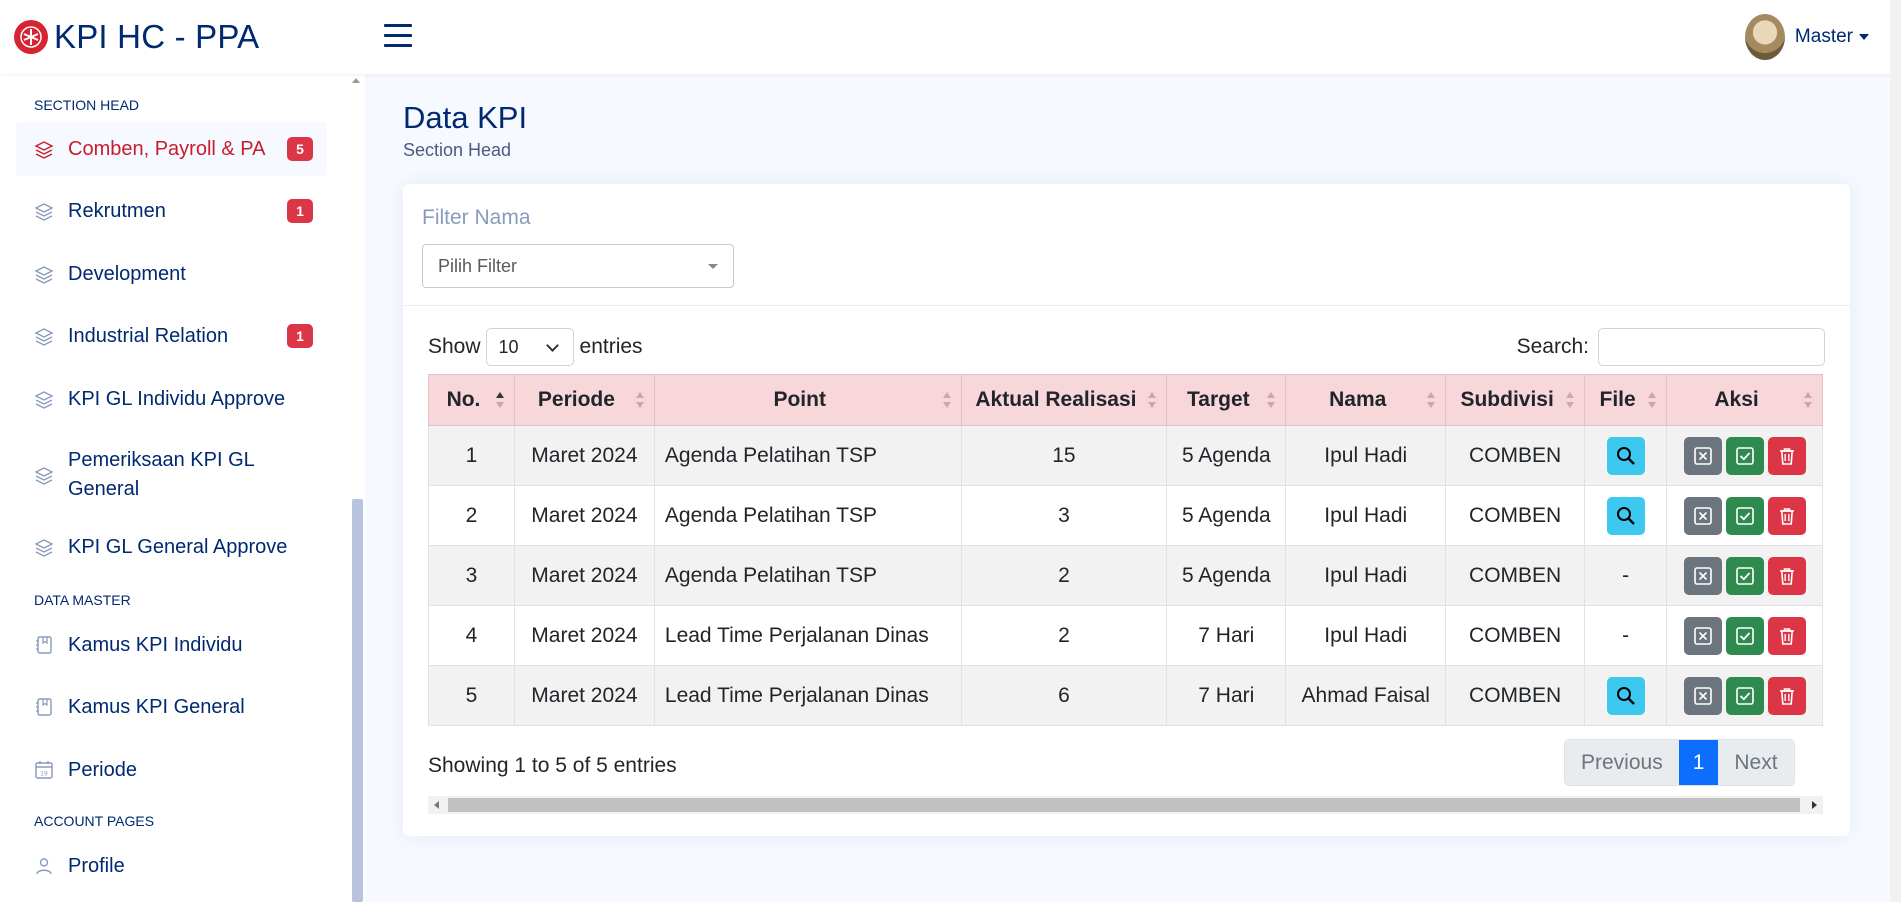 The width and height of the screenshot is (1901, 902). I want to click on pagination-previous: Previous, so click(1622, 762).